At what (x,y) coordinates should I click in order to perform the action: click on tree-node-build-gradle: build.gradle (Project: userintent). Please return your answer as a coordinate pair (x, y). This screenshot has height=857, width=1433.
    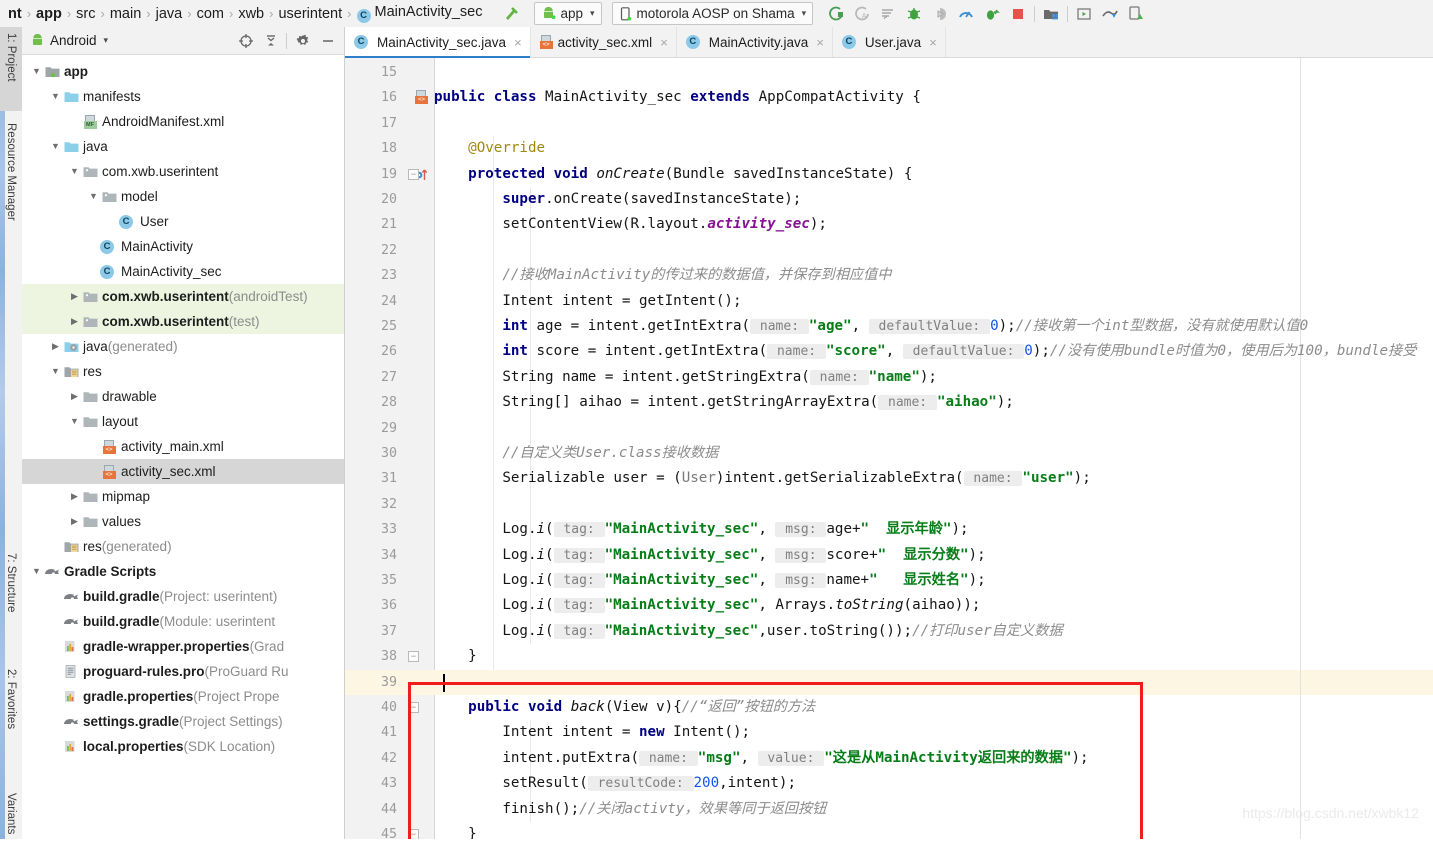
    Looking at the image, I should click on (183, 596).